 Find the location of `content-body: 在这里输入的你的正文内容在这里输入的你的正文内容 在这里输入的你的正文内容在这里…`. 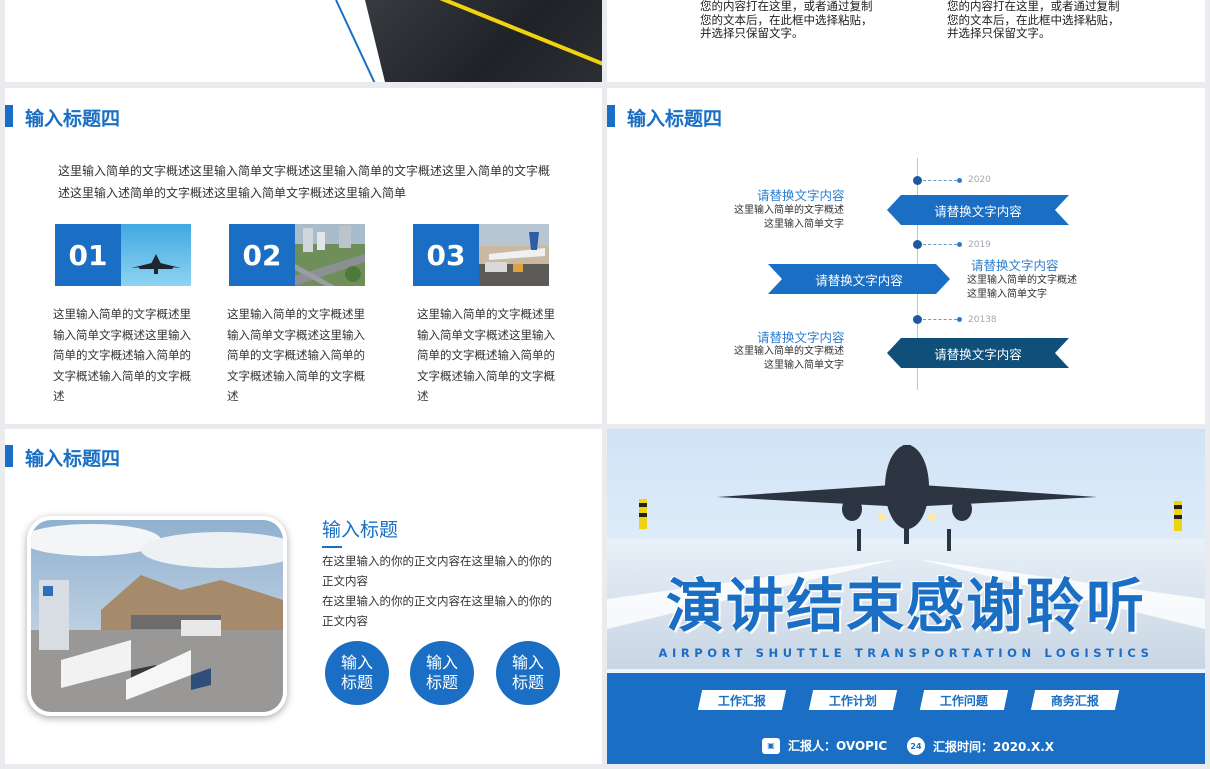

content-body: 在这里输入的你的正文内容在这里输入的你的正文内容 在这里输入的你的正文内容在这里… is located at coordinates (437, 591).